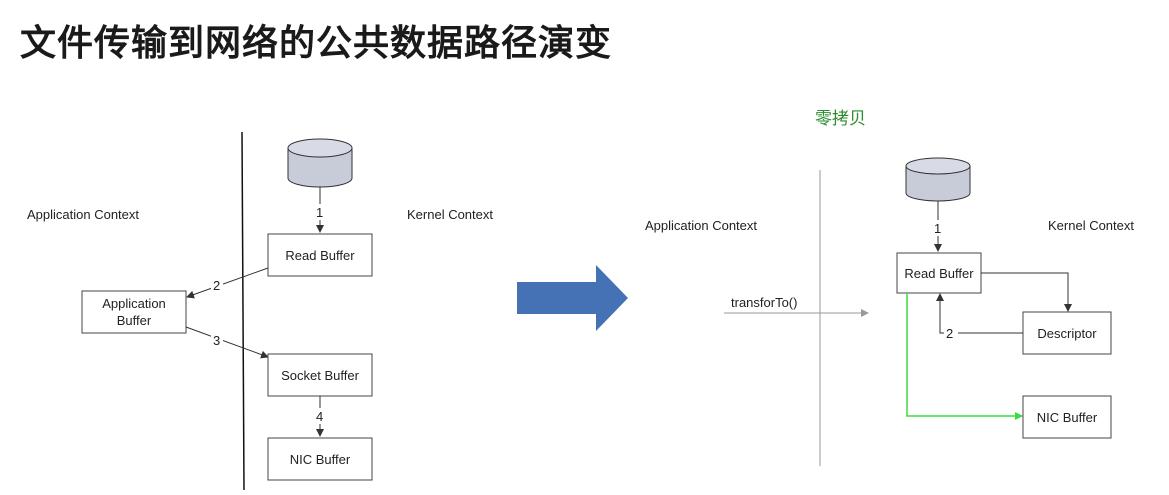 The width and height of the screenshot is (1169, 495). I want to click on left-step-1: 1, so click(319, 212).